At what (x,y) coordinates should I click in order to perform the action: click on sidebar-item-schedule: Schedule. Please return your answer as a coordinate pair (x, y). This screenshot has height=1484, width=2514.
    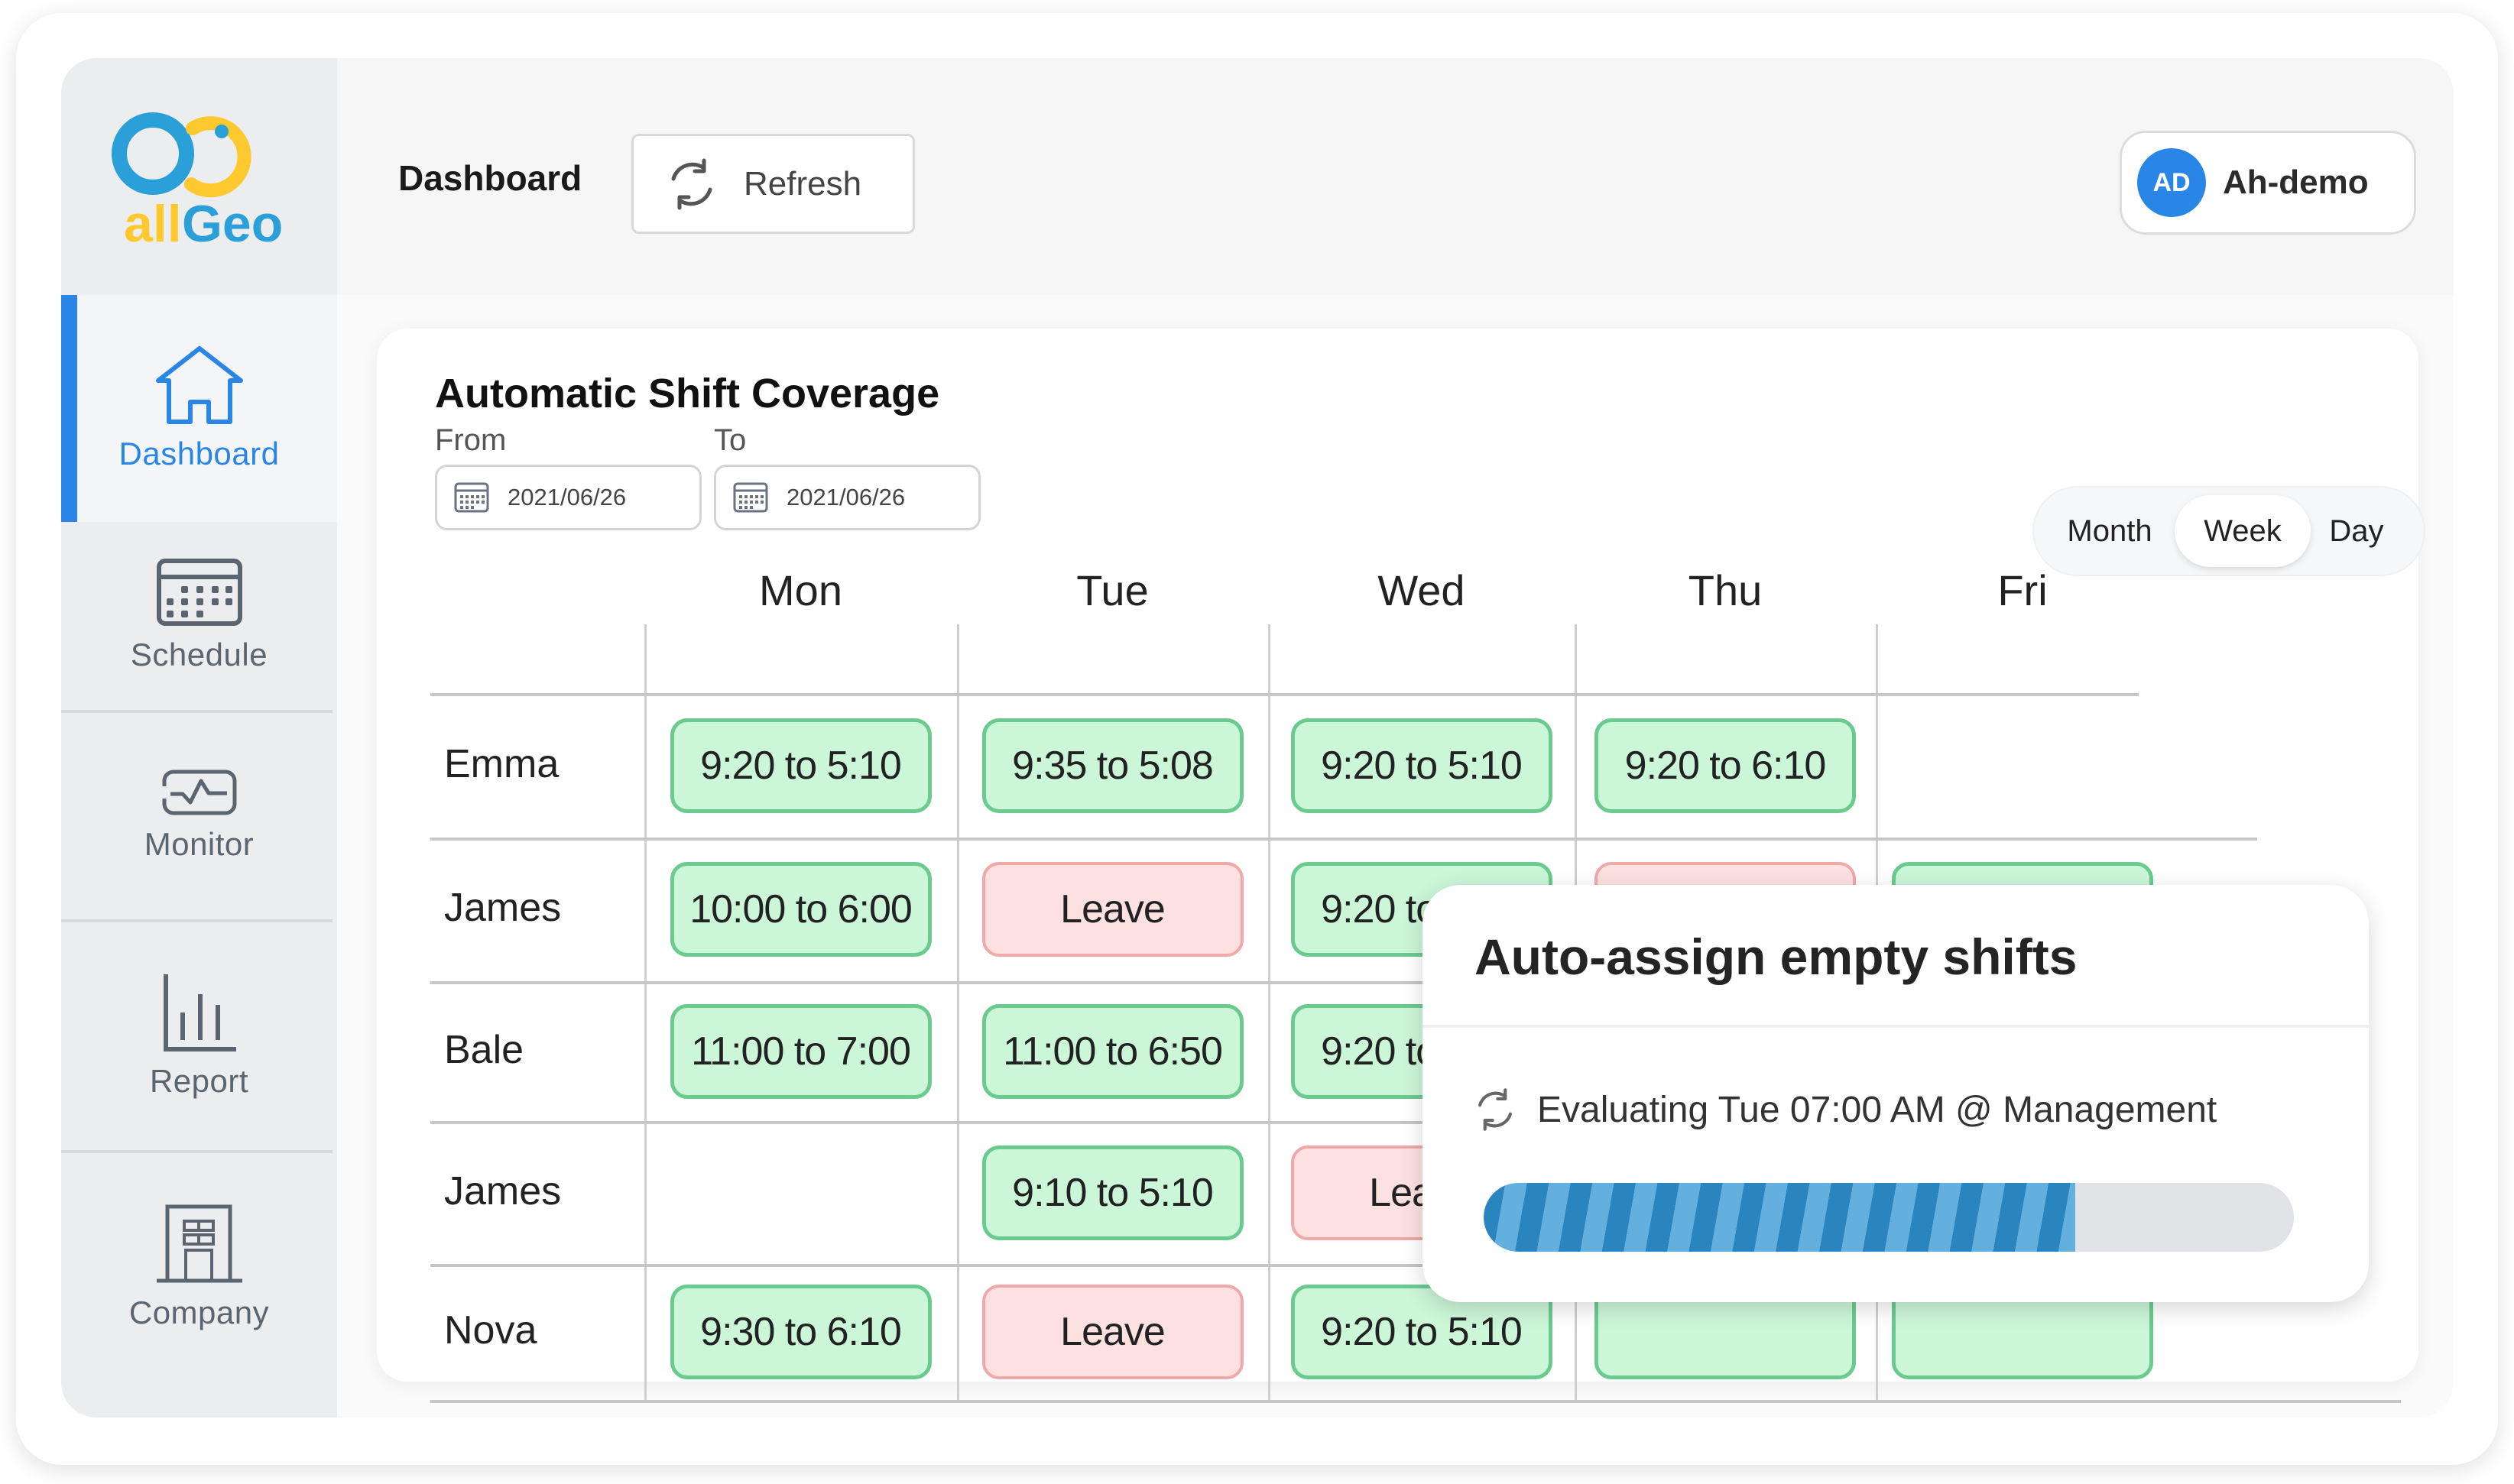
    Looking at the image, I should click on (199, 616).